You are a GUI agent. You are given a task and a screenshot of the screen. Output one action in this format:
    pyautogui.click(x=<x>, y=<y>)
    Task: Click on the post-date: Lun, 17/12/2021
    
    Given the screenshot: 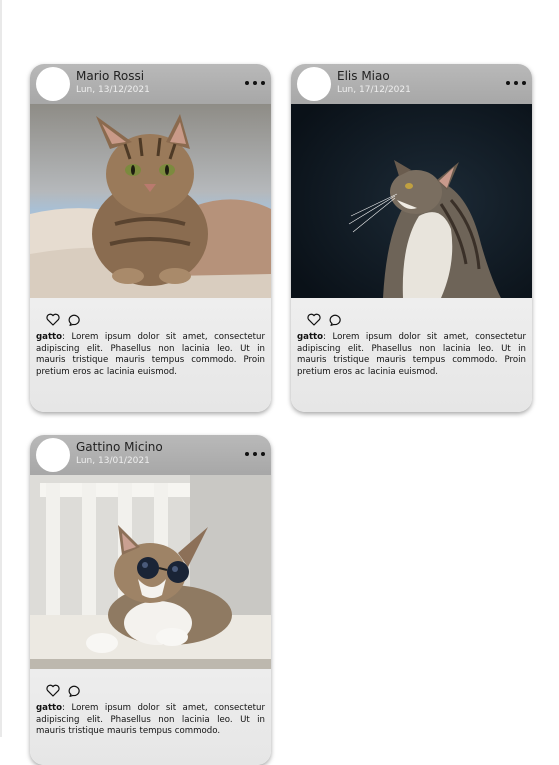 What is the action you would take?
    pyautogui.click(x=374, y=90)
    